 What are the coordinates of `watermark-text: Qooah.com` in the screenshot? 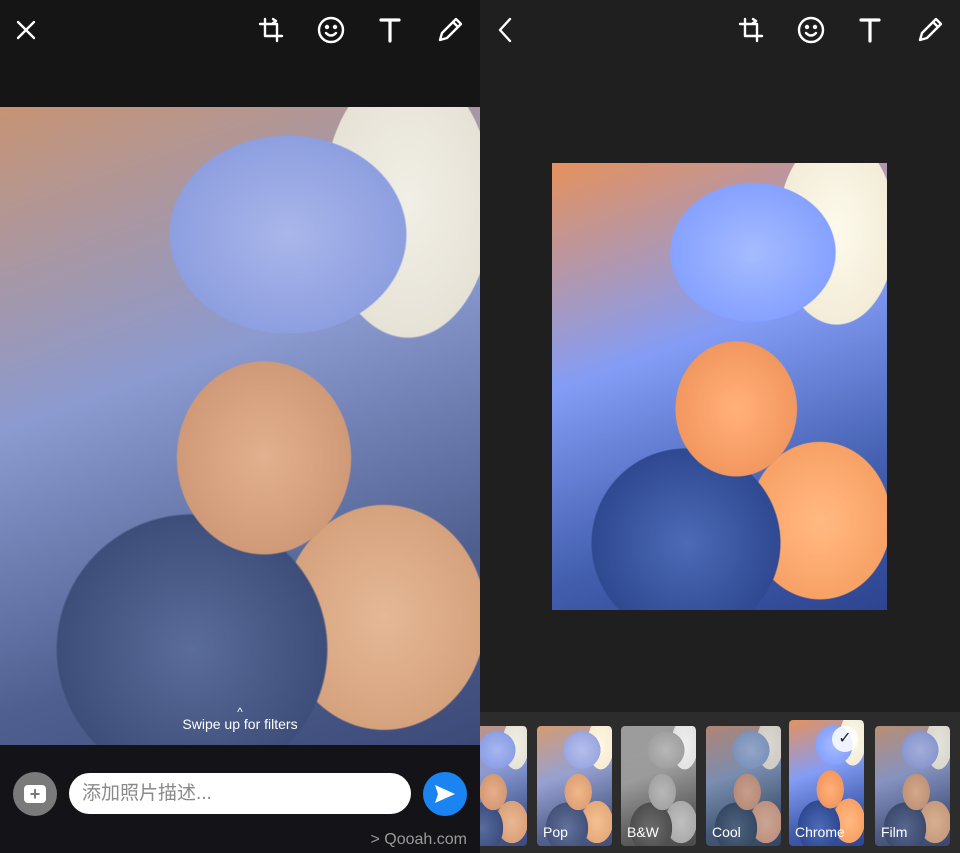 It's located at (425, 839).